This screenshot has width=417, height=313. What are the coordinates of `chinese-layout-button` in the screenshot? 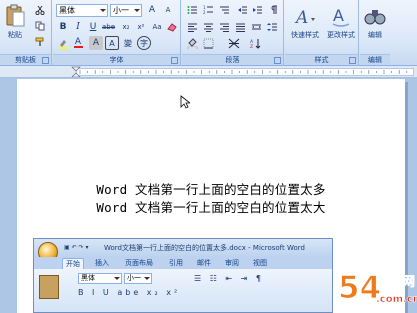 It's located at (234, 43).